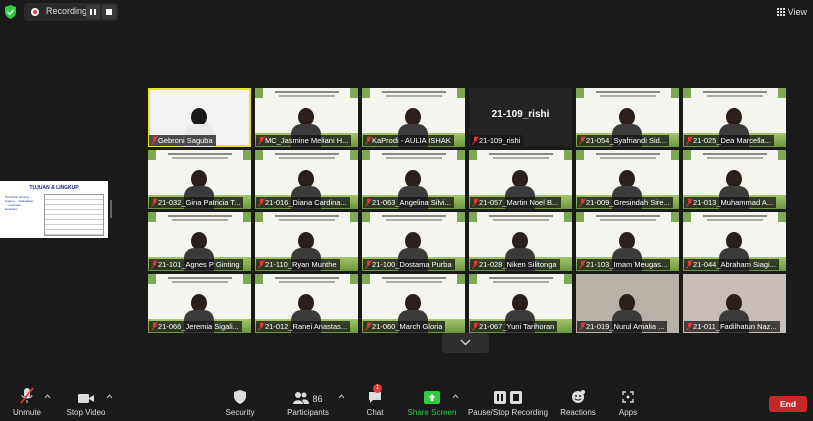  What do you see at coordinates (508, 397) in the screenshot?
I see `pause-stop-icon` at bounding box center [508, 397].